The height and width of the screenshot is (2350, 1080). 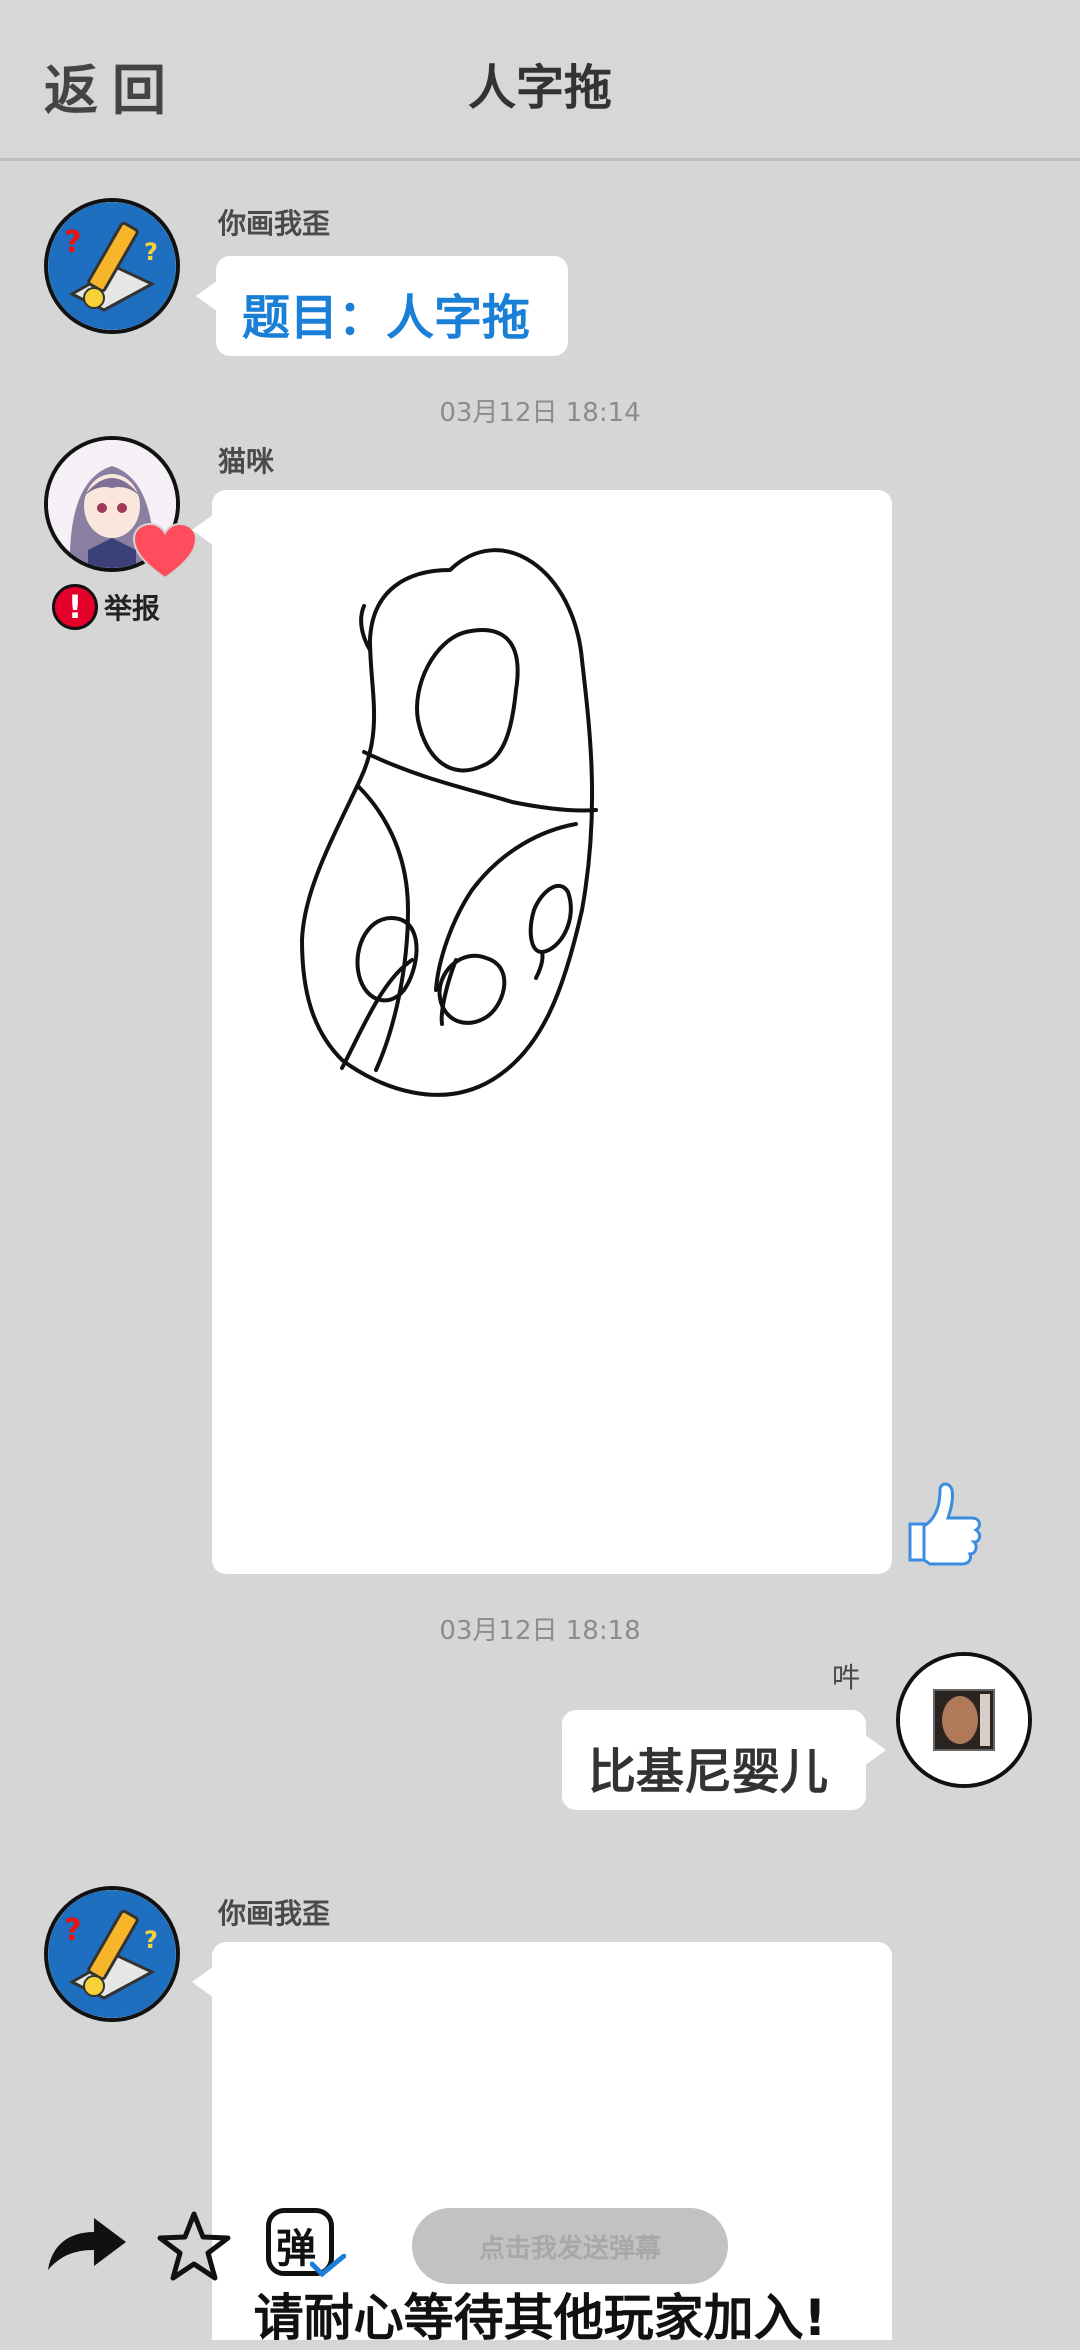 What do you see at coordinates (246, 461) in the screenshot?
I see `sender-name: 猫咪` at bounding box center [246, 461].